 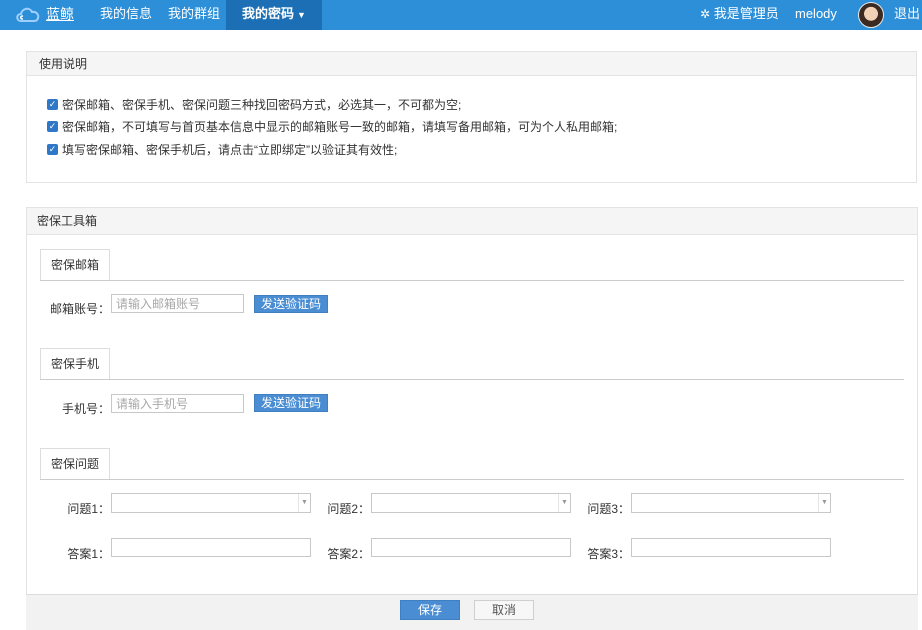 I want to click on top-nav-bar: 蓝鲸 我的信息 我的群组 我的密码 ▼ ✲ 我是管理员 melody 退出, so click(x=461, y=15).